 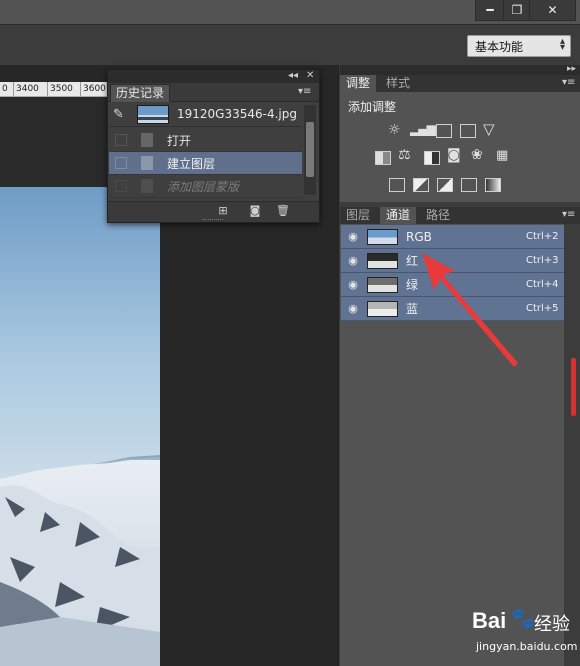 I want to click on vibrance-icon: ▽, so click(x=489, y=129).